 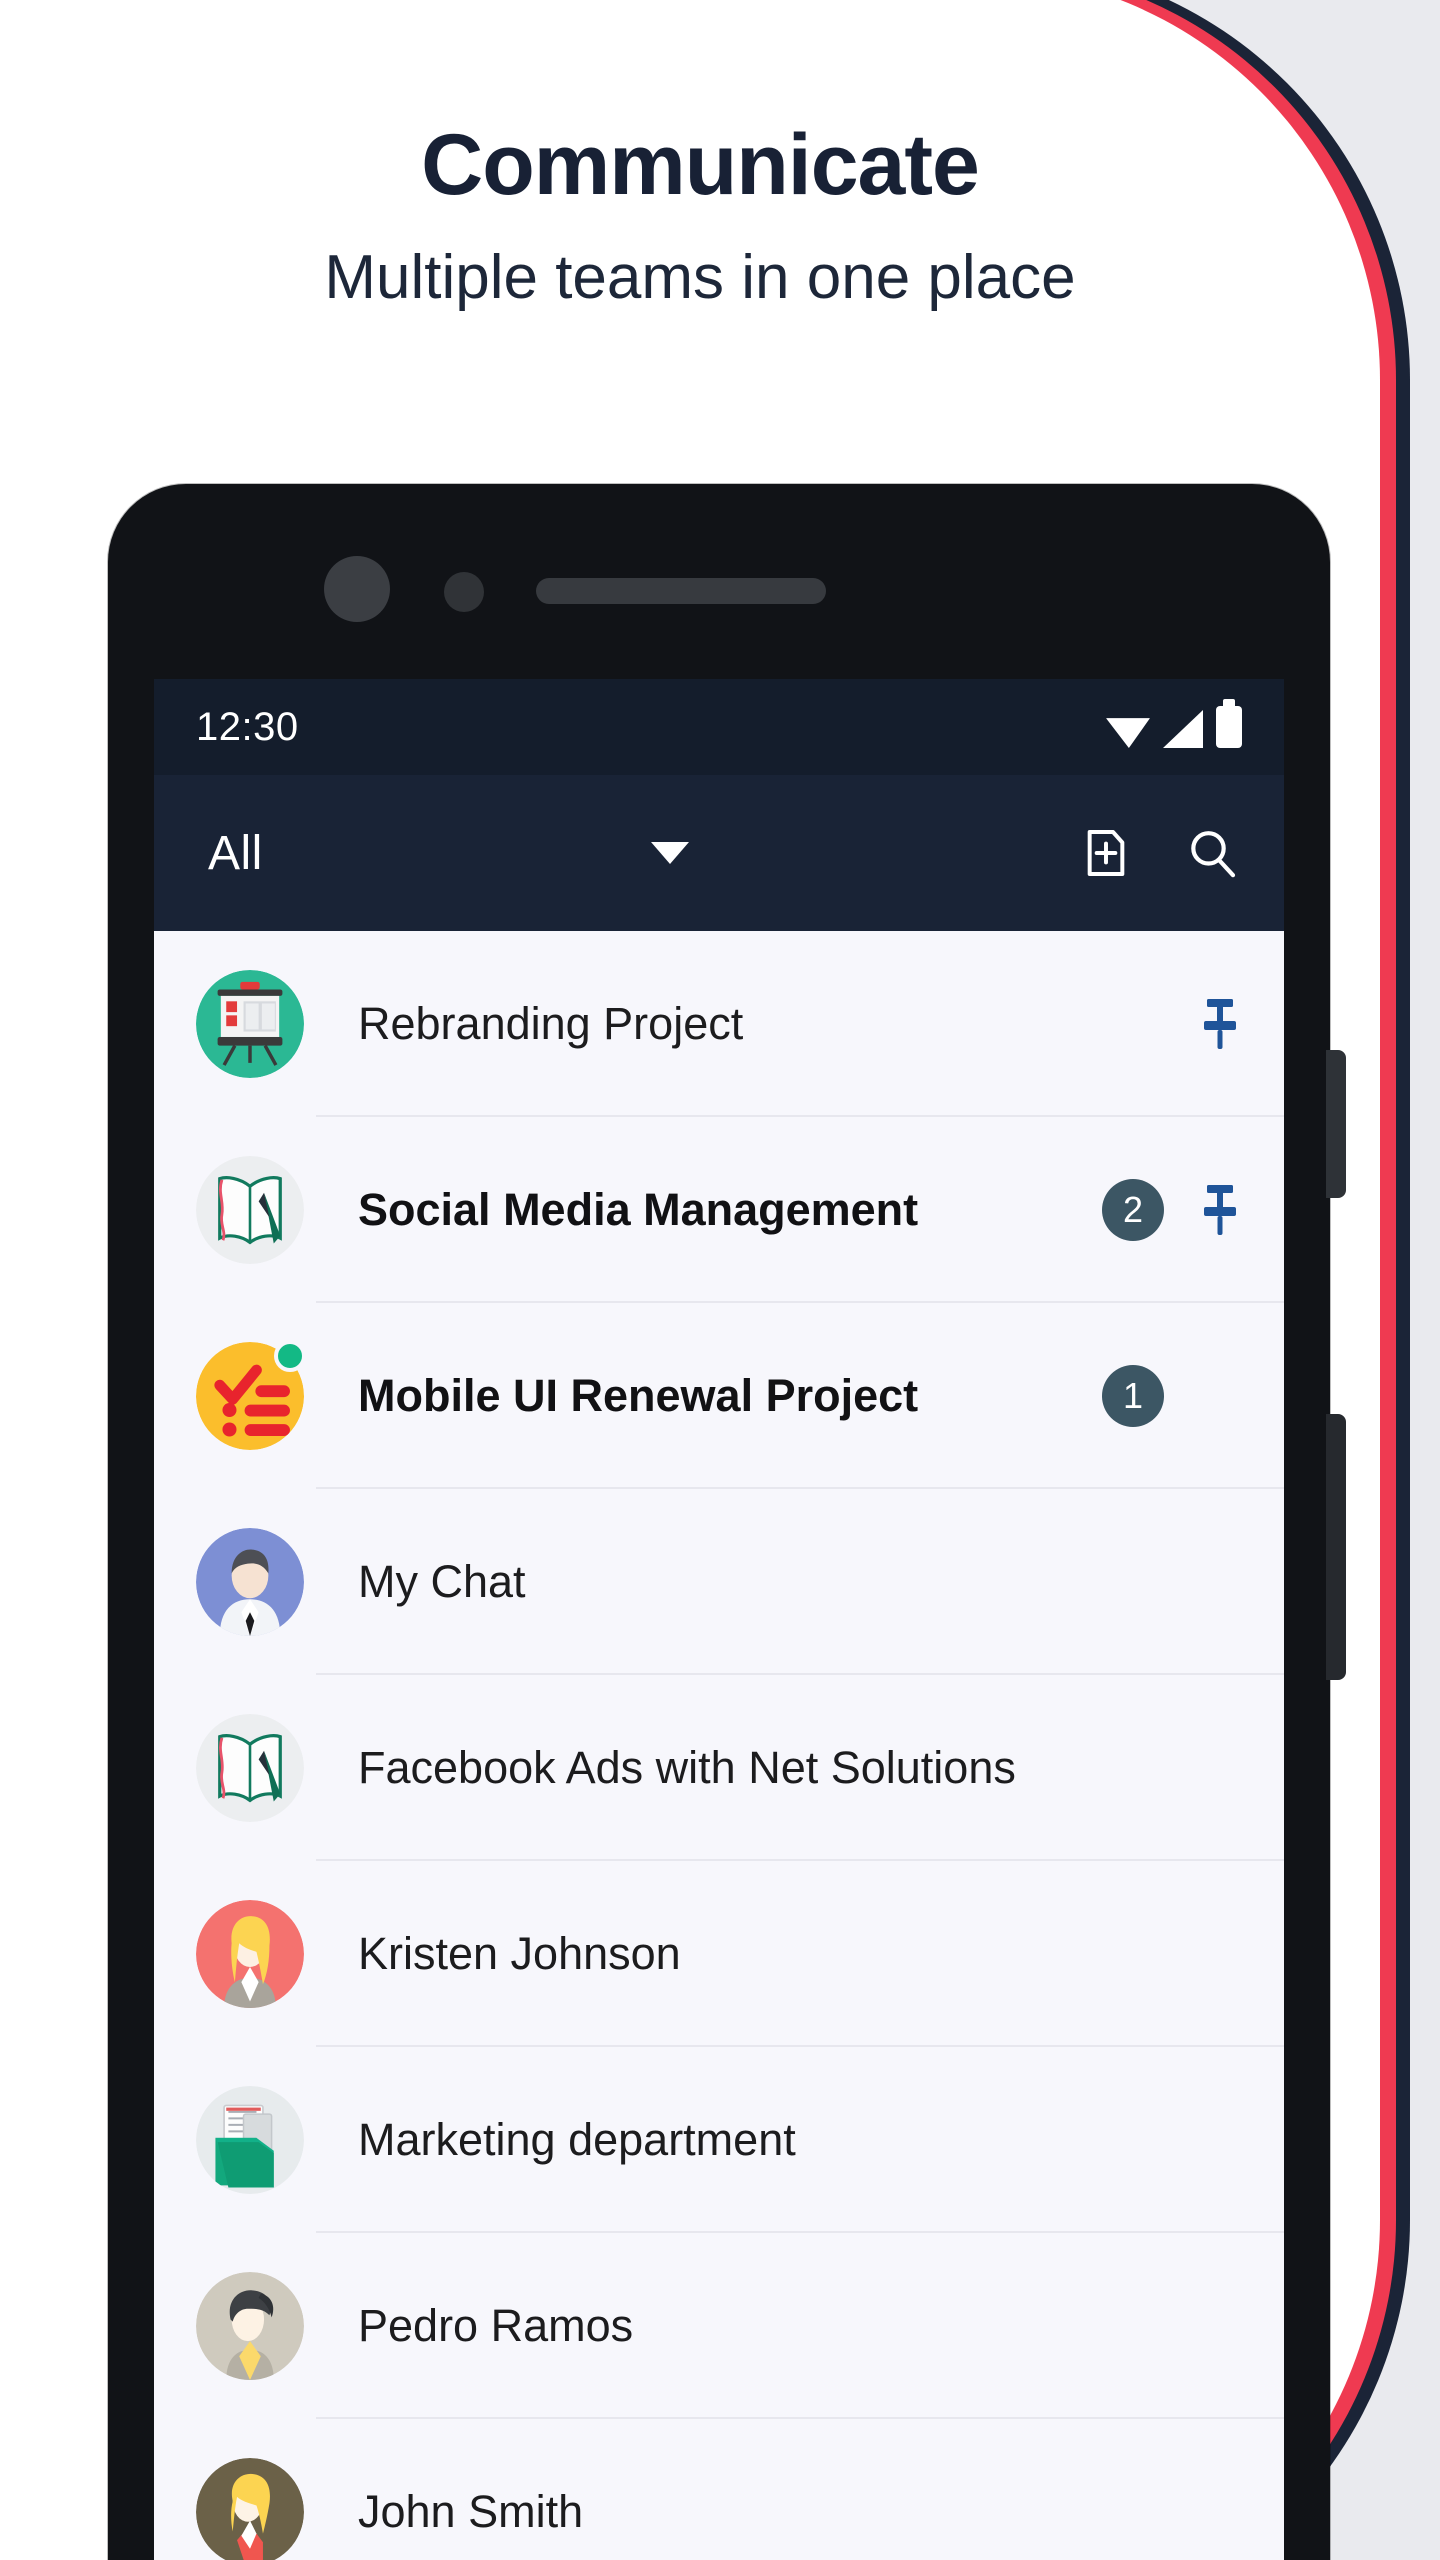 I want to click on chat-list-item-meta: 1, so click(x=1193, y=1396).